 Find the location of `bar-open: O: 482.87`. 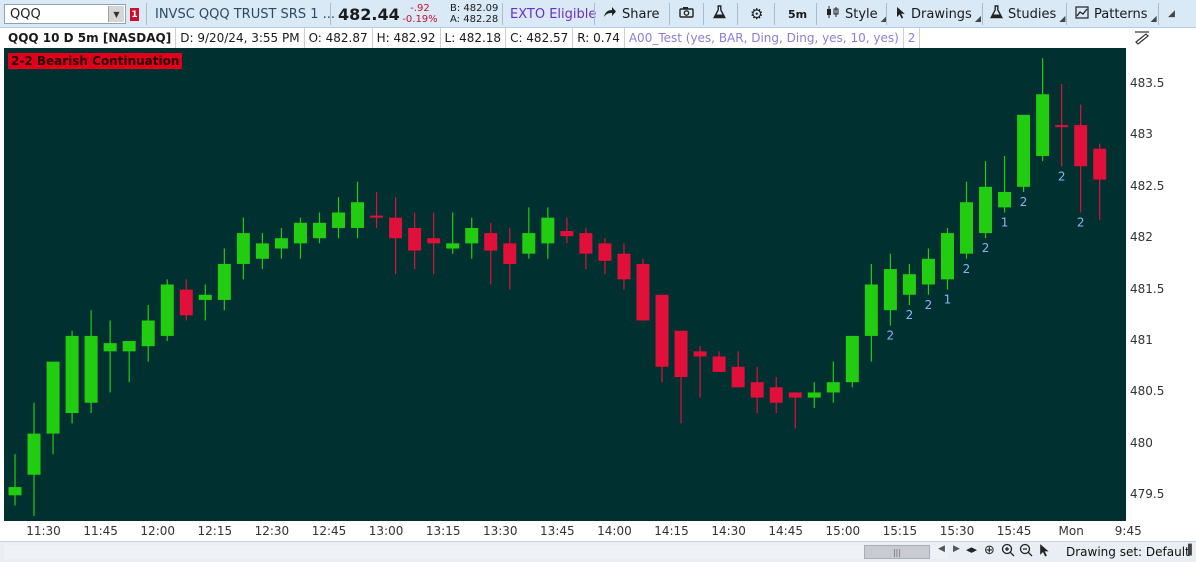

bar-open: O: 482.87 is located at coordinates (339, 38).